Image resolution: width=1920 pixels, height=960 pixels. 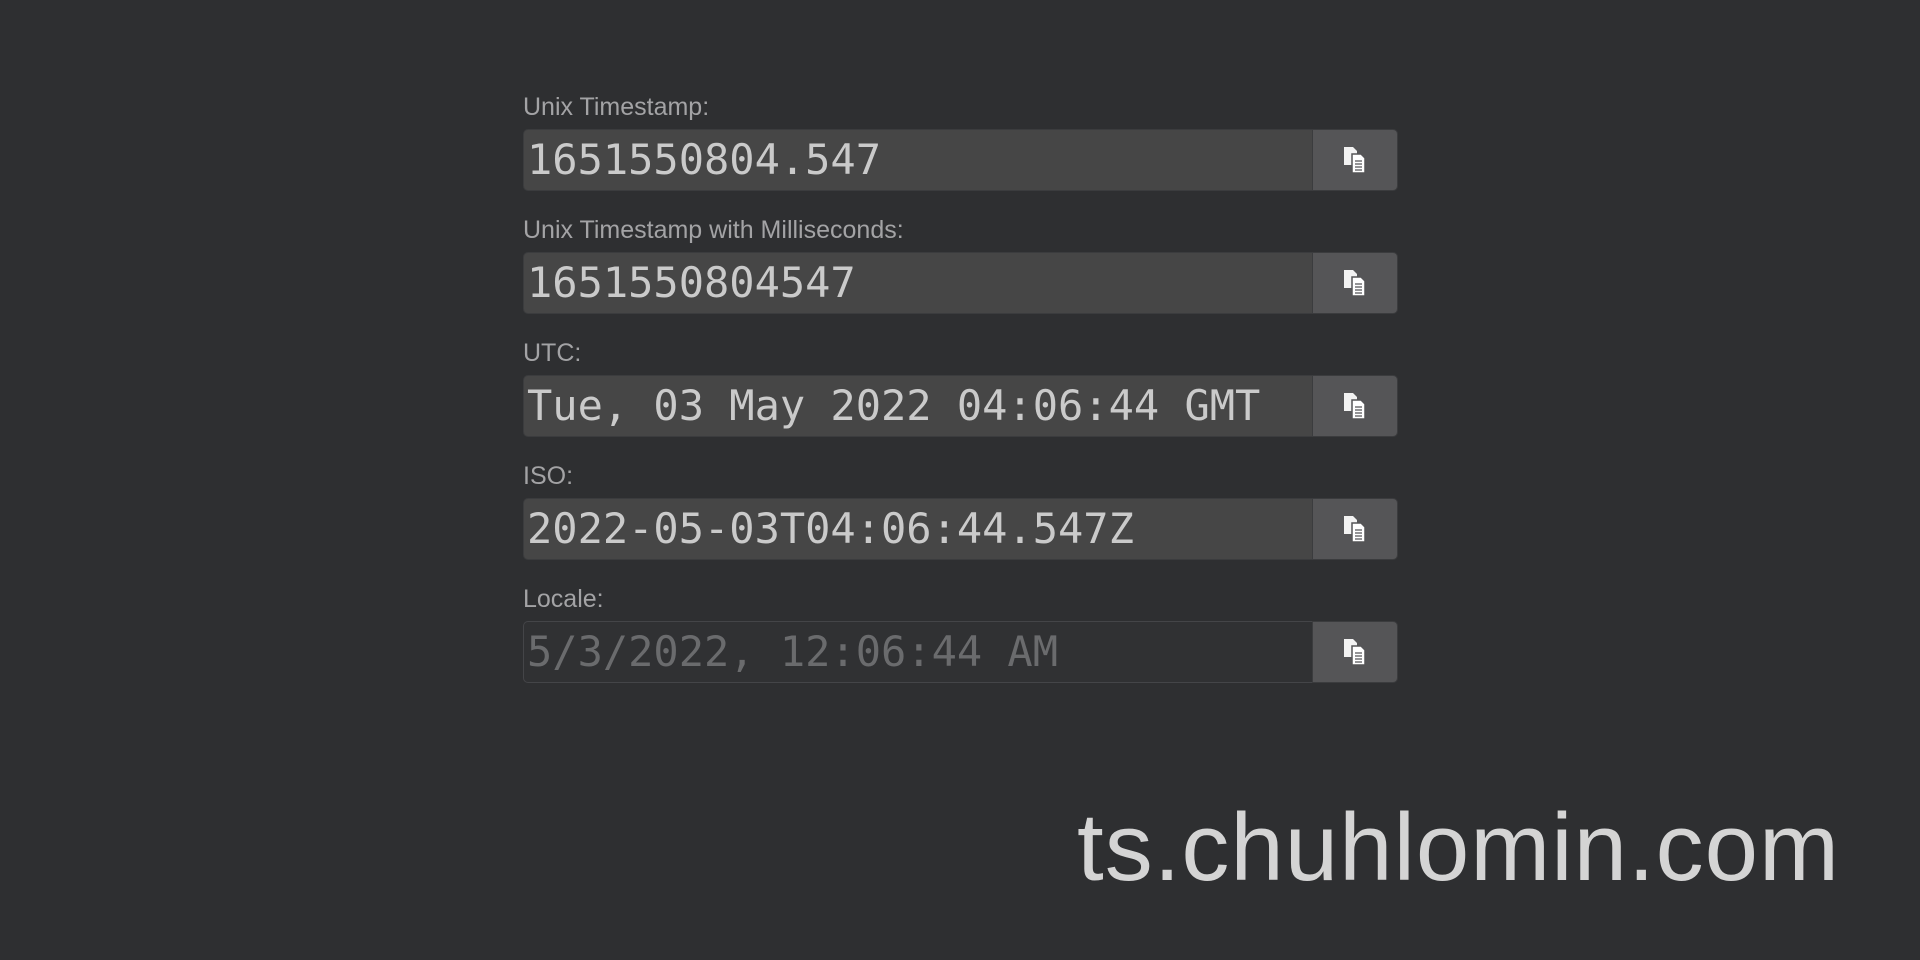 What do you see at coordinates (563, 599) in the screenshot?
I see `locale-label: Locale:` at bounding box center [563, 599].